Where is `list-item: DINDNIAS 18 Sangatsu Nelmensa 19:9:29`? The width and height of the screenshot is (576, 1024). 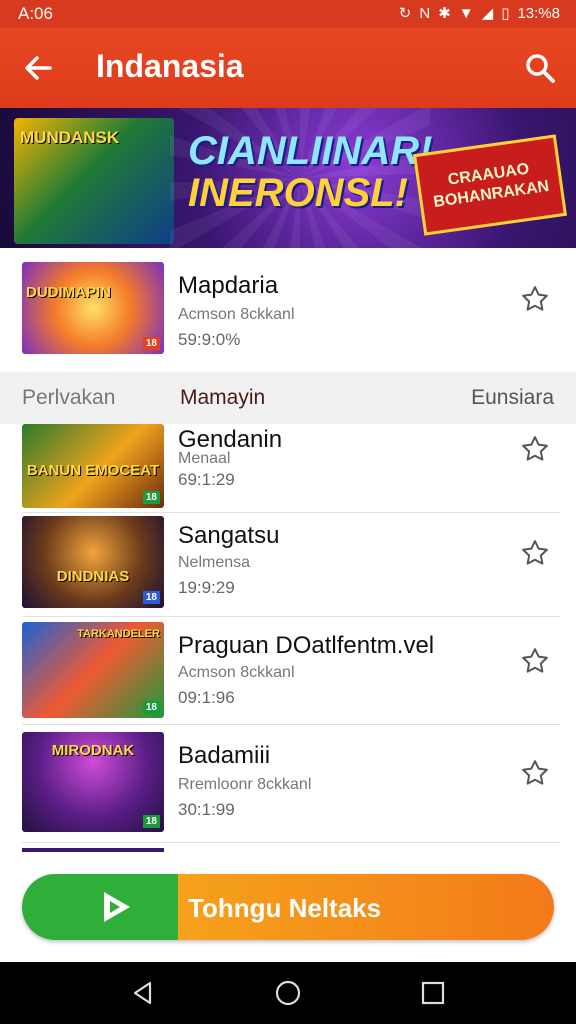
list-item: DINDNIAS 18 Sangatsu Nelmensa 19:9:29 is located at coordinates (288, 565).